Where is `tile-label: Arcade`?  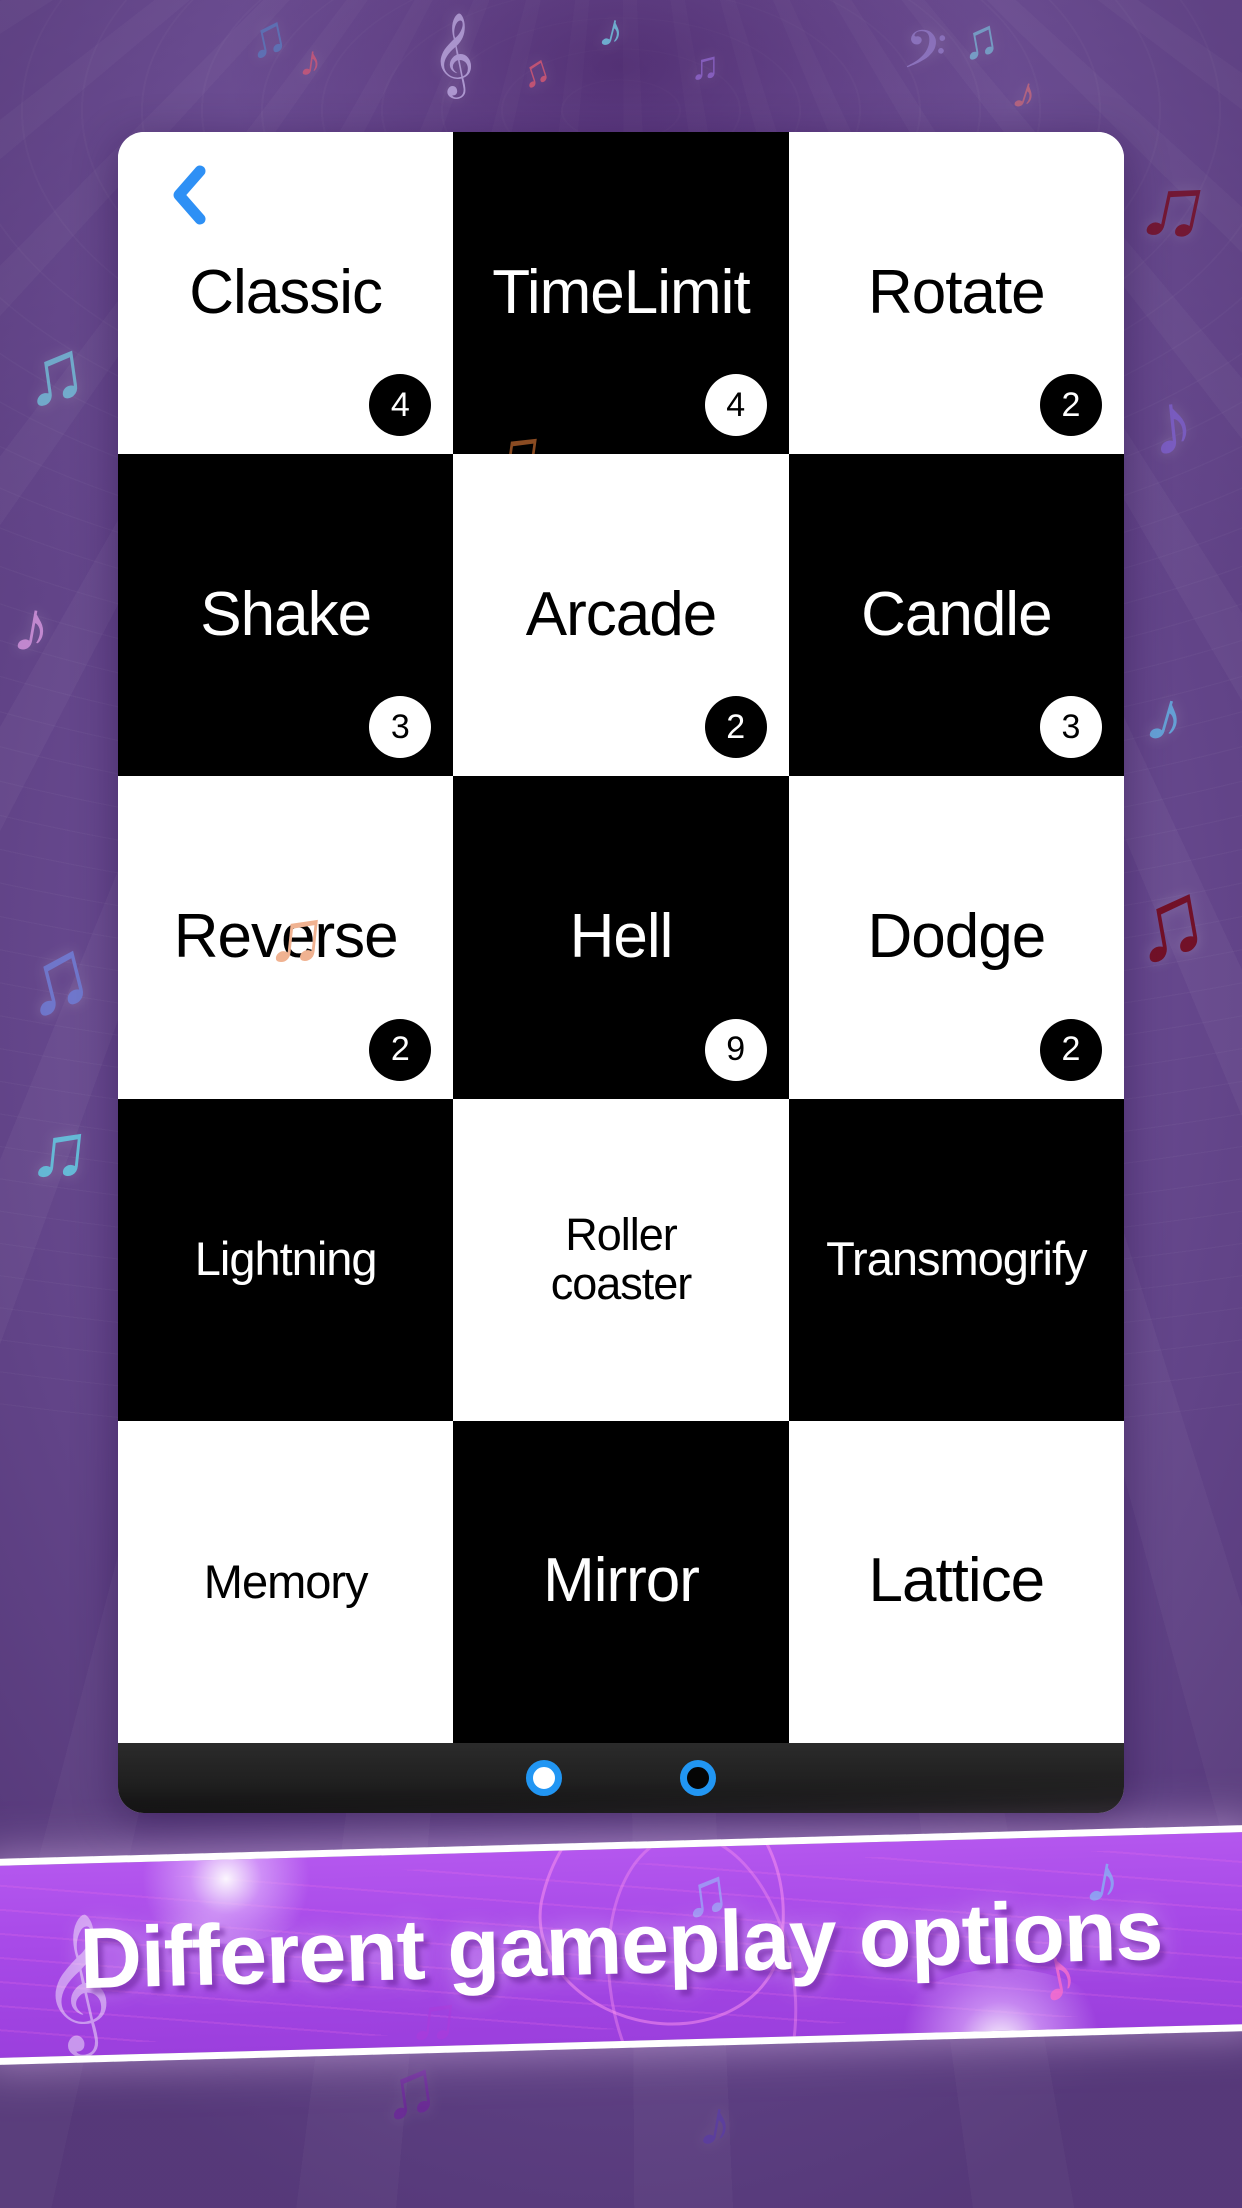 tile-label: Arcade is located at coordinates (621, 614).